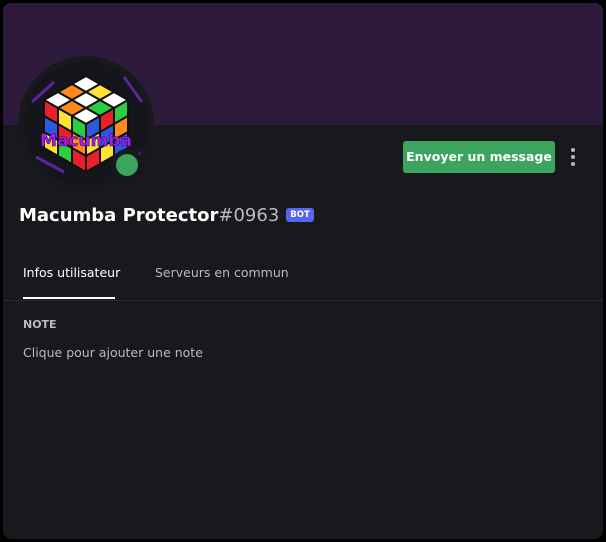 The width and height of the screenshot is (606, 542). Describe the element at coordinates (71, 272) in the screenshot. I see `tab-user-info: Infos utilisateur` at that location.